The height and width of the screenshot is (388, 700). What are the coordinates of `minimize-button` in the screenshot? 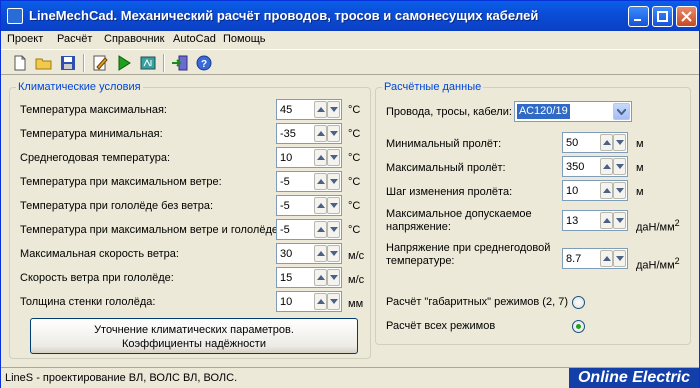 It's located at (638, 16).